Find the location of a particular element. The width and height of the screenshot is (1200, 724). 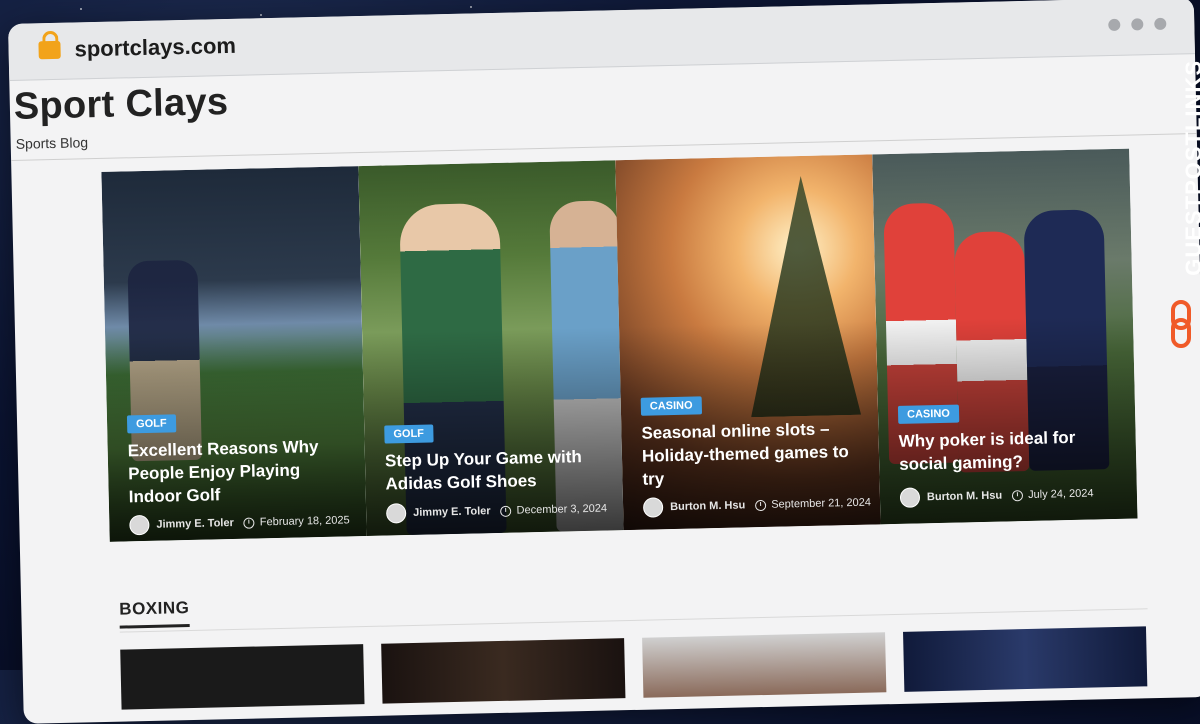

site-title: Sport Clays is located at coordinates (120, 105).